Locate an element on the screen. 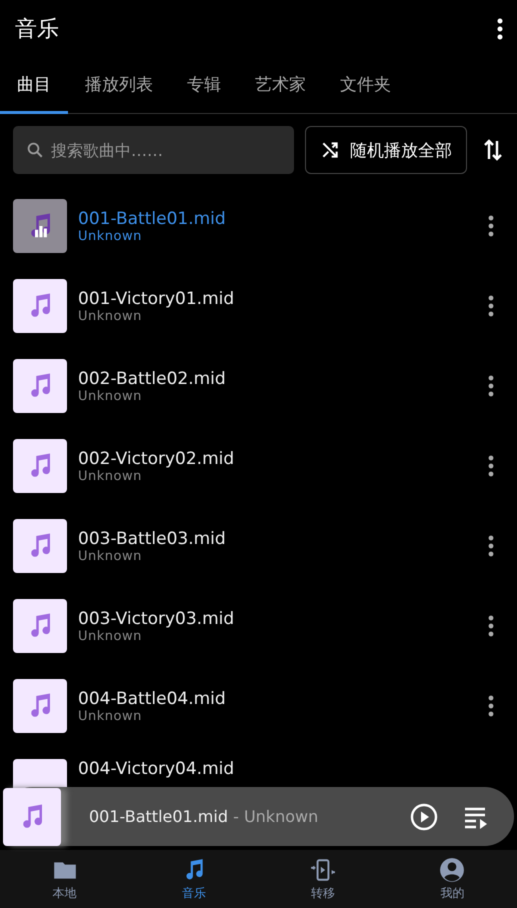 The width and height of the screenshot is (517, 908). mini-player: 001-Battle01.mid - Unknown is located at coordinates (258, 816).